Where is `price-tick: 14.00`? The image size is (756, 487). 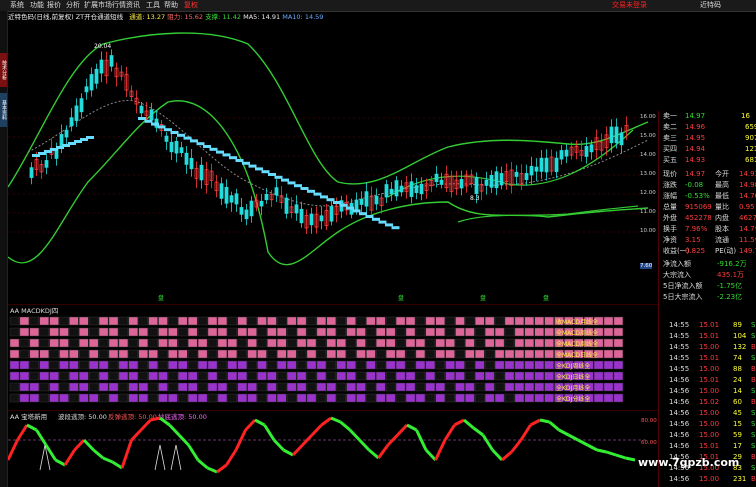 price-tick: 14.00 is located at coordinates (648, 155).